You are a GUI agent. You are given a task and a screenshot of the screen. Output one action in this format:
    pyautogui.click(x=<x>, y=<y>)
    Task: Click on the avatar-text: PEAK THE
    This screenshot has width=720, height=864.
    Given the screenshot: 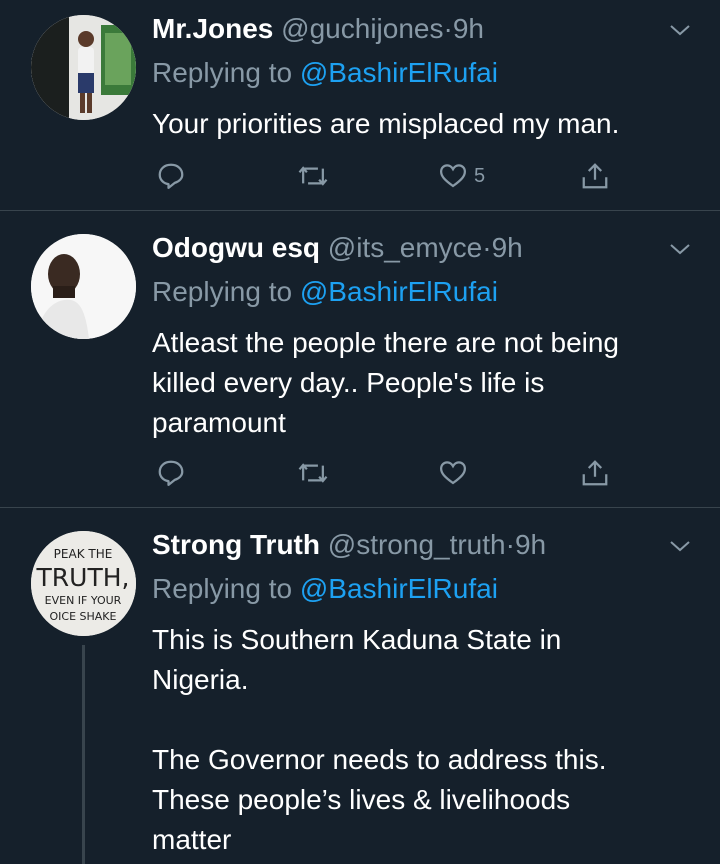 What is the action you would take?
    pyautogui.click(x=83, y=554)
    